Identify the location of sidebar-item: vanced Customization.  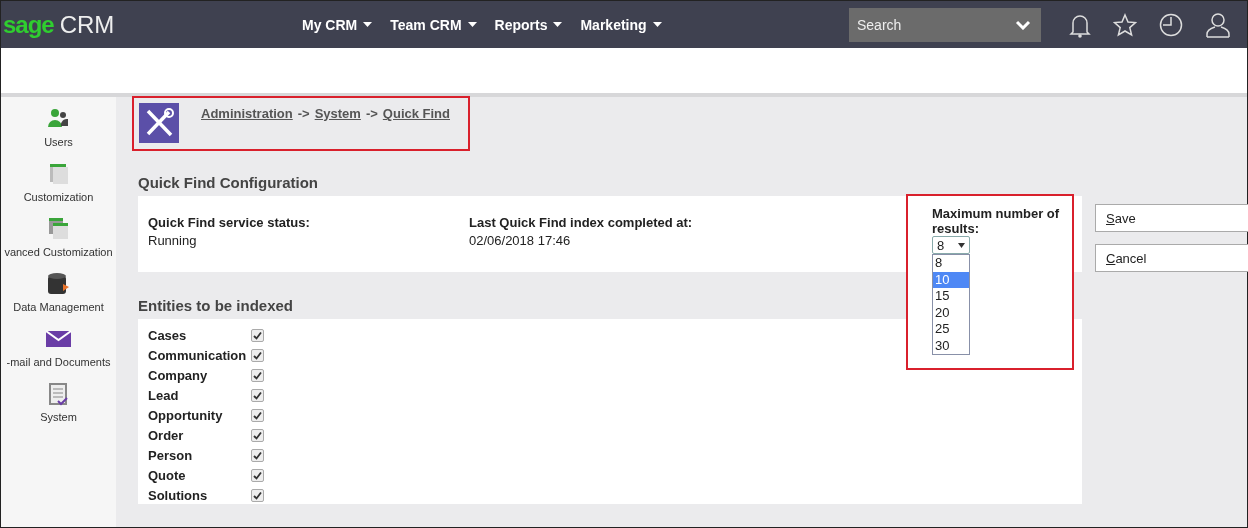
(58, 252).